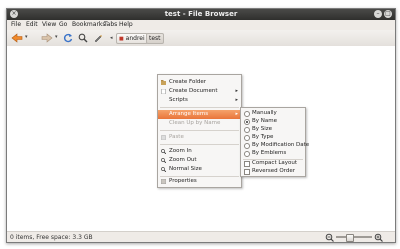 The width and height of the screenshot is (400, 249). Describe the element at coordinates (32, 25) in the screenshot. I see `menu-edit: Edit` at that location.